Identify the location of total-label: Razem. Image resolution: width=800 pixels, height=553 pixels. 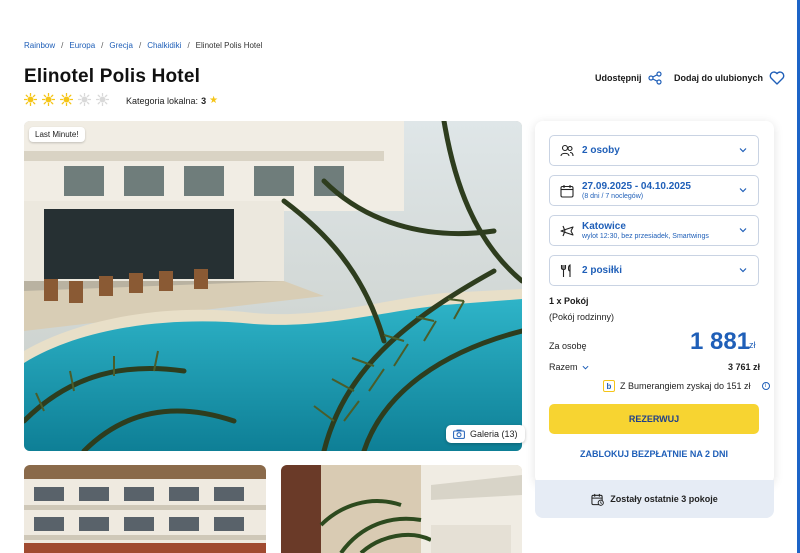
(563, 367).